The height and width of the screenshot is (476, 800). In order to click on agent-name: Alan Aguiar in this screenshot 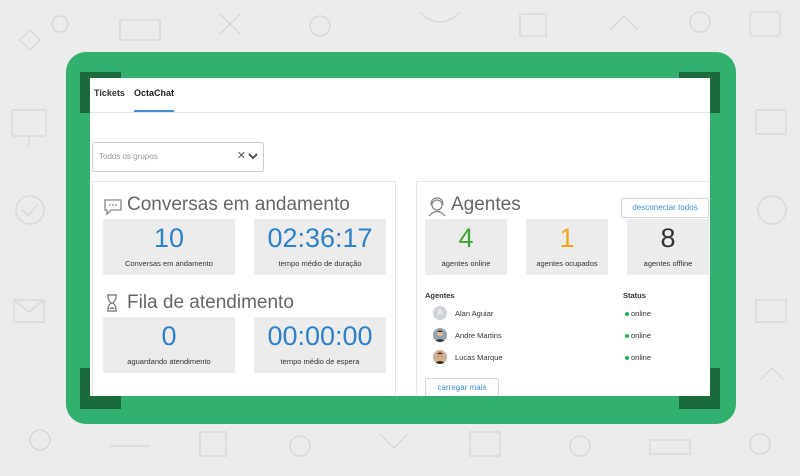, I will do `click(474, 313)`.